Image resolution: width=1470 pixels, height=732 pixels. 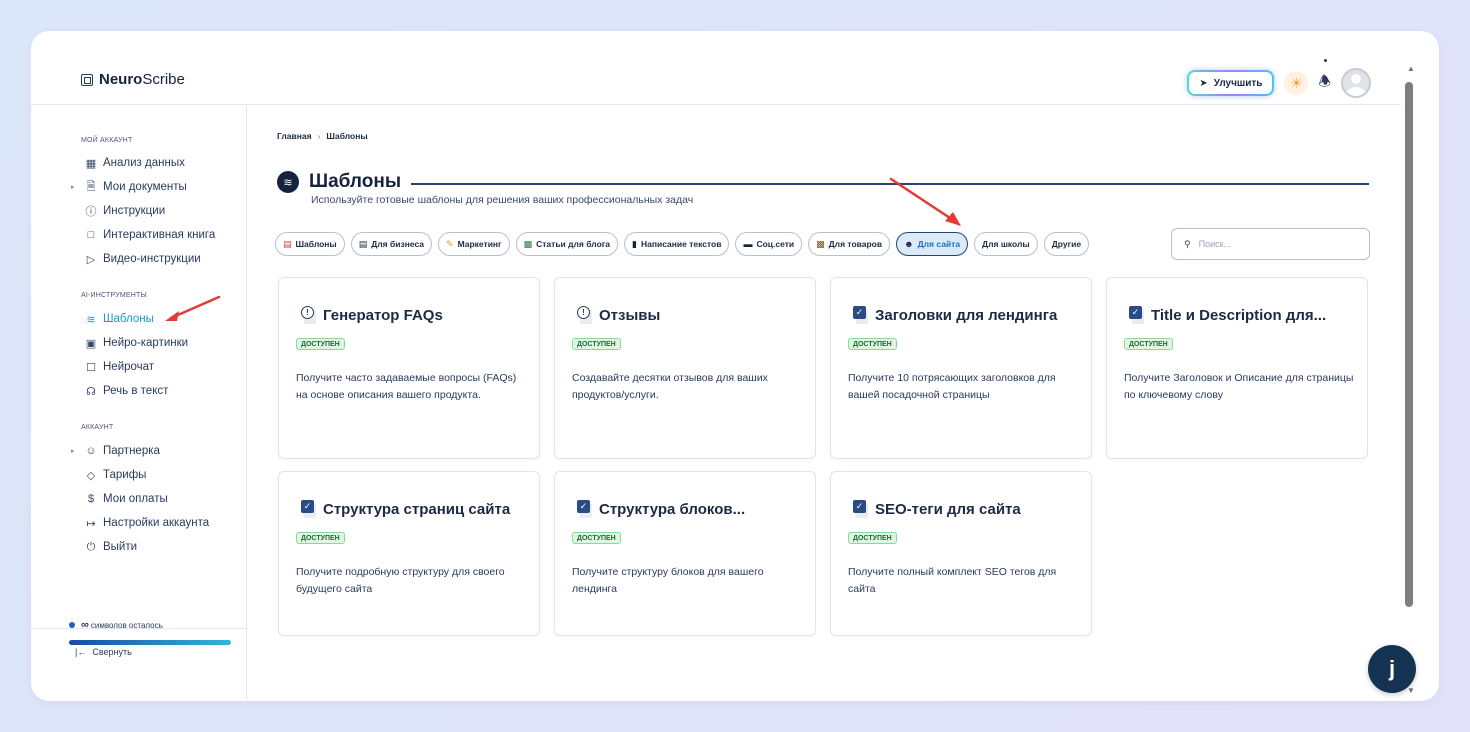 What do you see at coordinates (355, 181) in the screenshot?
I see `page-title: Шаблоны` at bounding box center [355, 181].